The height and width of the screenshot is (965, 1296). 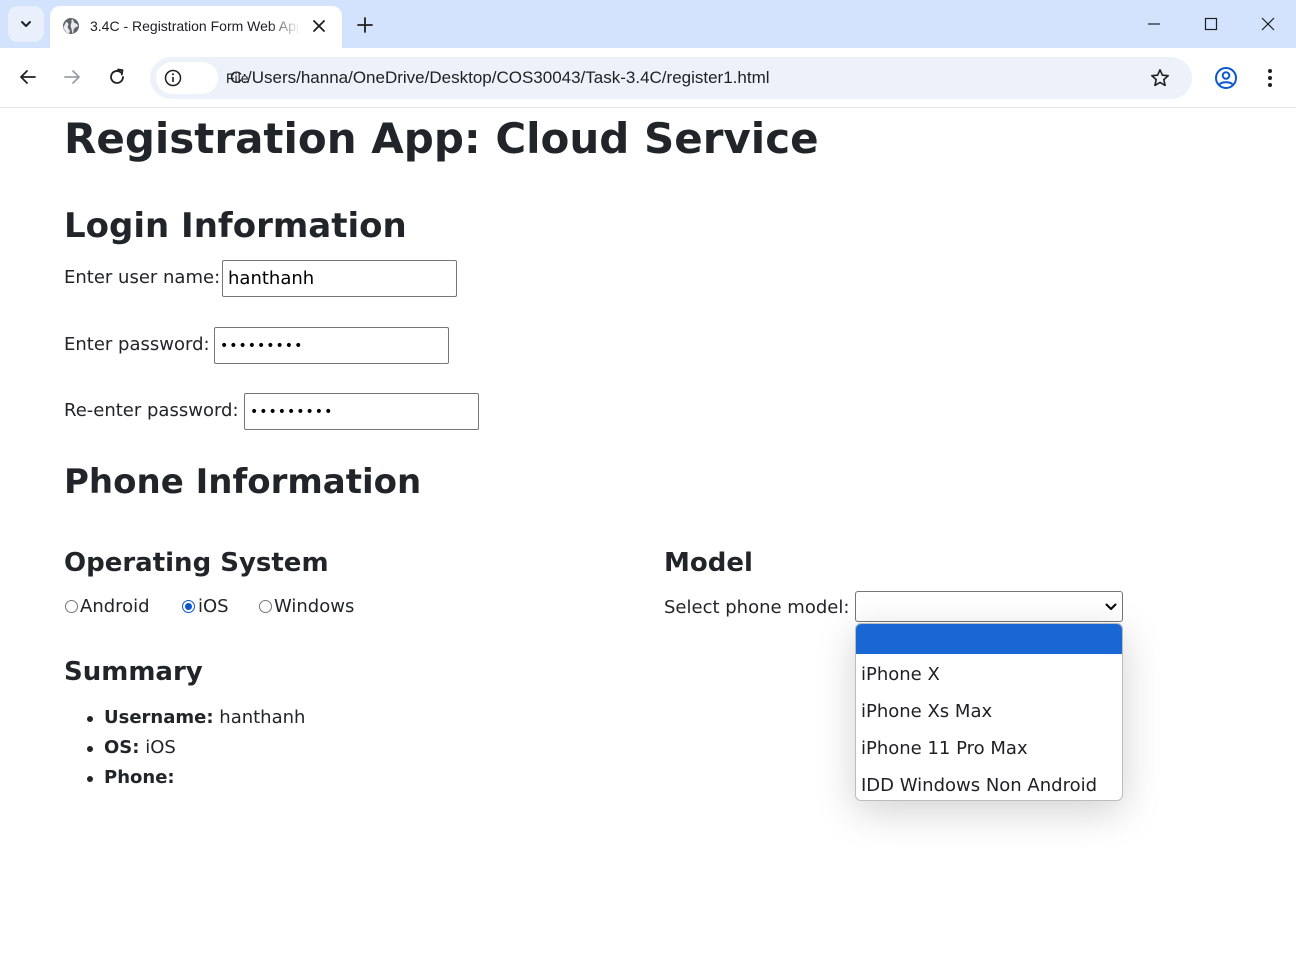 What do you see at coordinates (989, 785) in the screenshot?
I see `model-option-windows: IDD Windows Non Android` at bounding box center [989, 785].